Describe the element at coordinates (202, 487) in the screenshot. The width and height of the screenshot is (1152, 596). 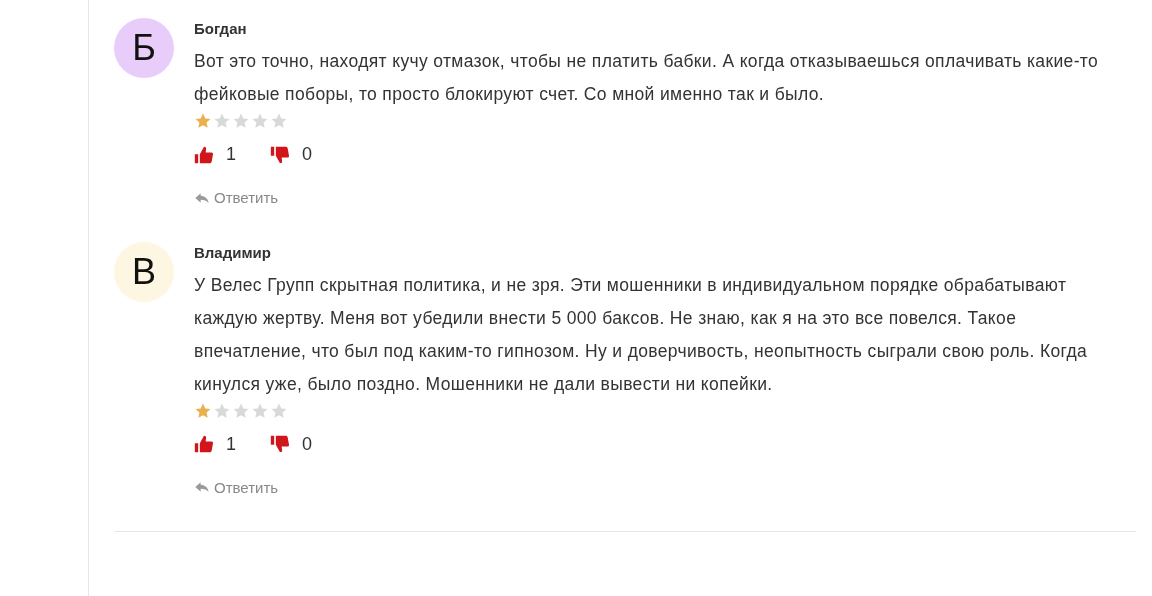
I see `reply-icon` at that location.